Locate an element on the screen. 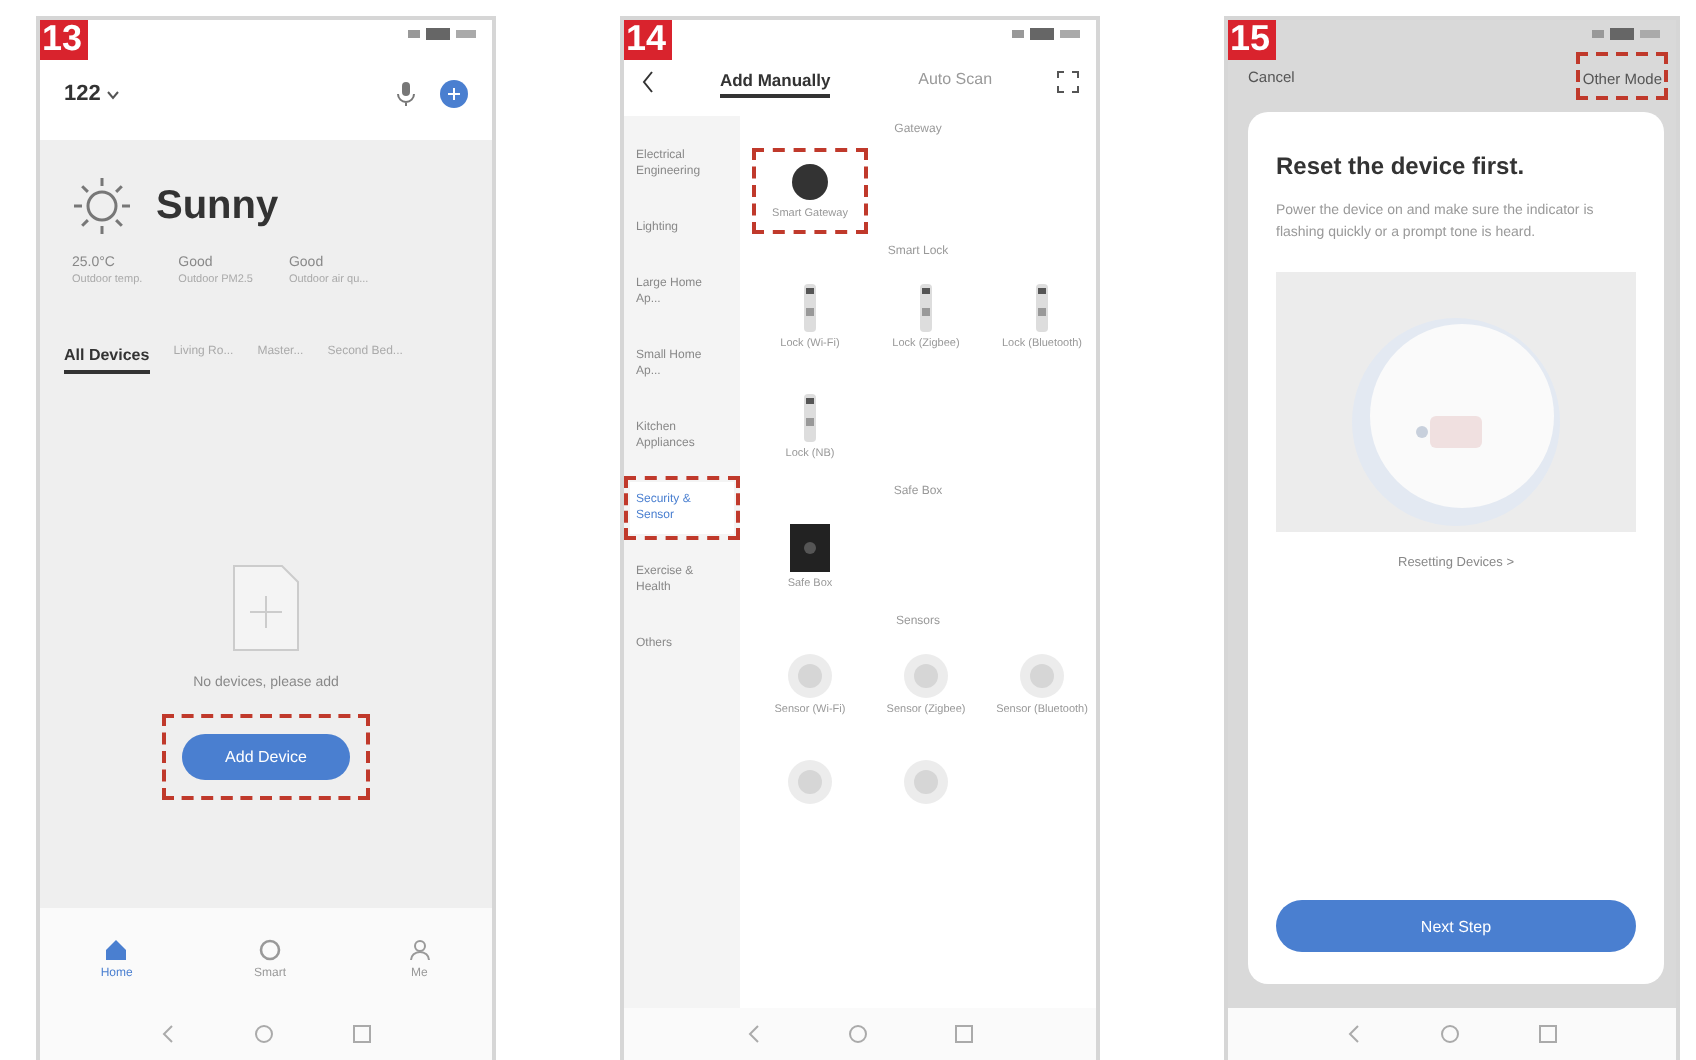 This screenshot has height=1060, width=1696. step-number: 15 is located at coordinates (1252, 40).